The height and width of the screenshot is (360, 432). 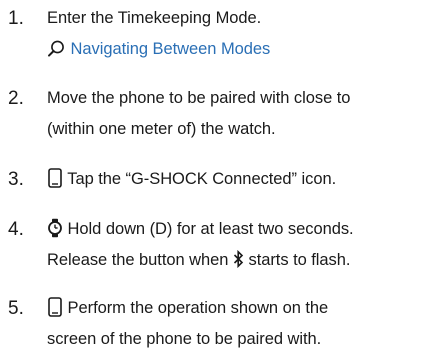 What do you see at coordinates (55, 228) in the screenshot?
I see `watch-icon` at bounding box center [55, 228].